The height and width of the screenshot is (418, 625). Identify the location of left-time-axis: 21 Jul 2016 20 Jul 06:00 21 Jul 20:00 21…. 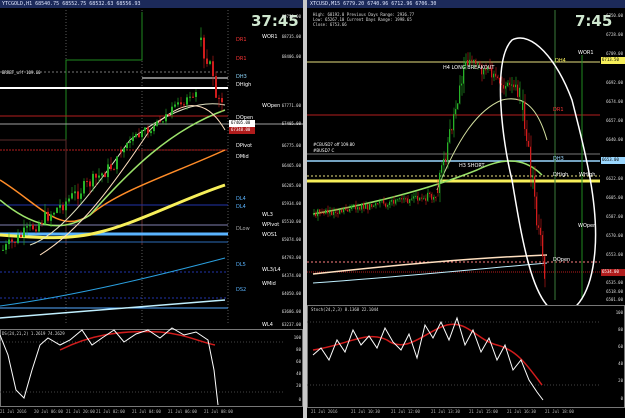
(116, 411).